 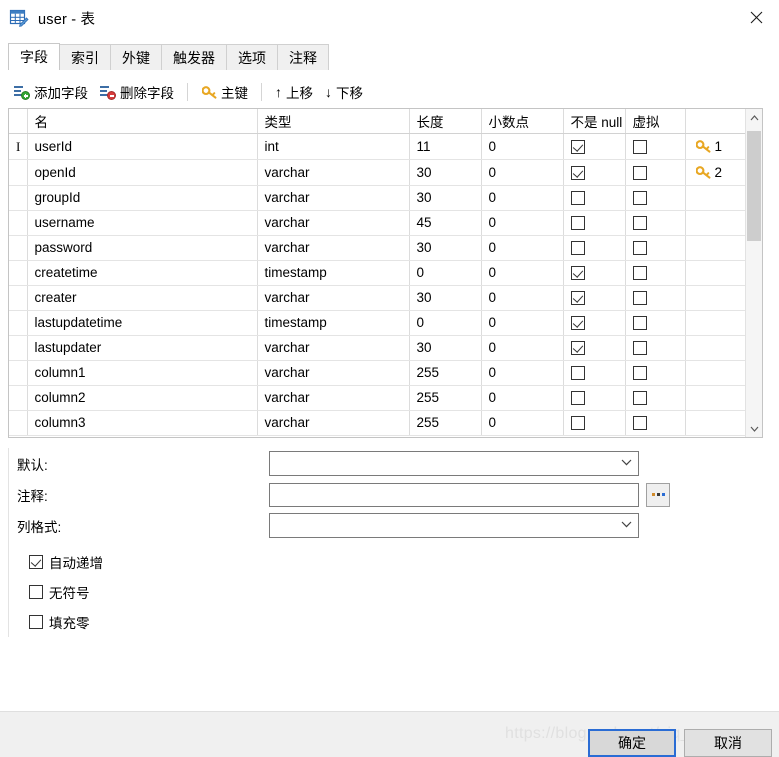 I want to click on table-row: creater varchar 30 0, so click(x=377, y=298).